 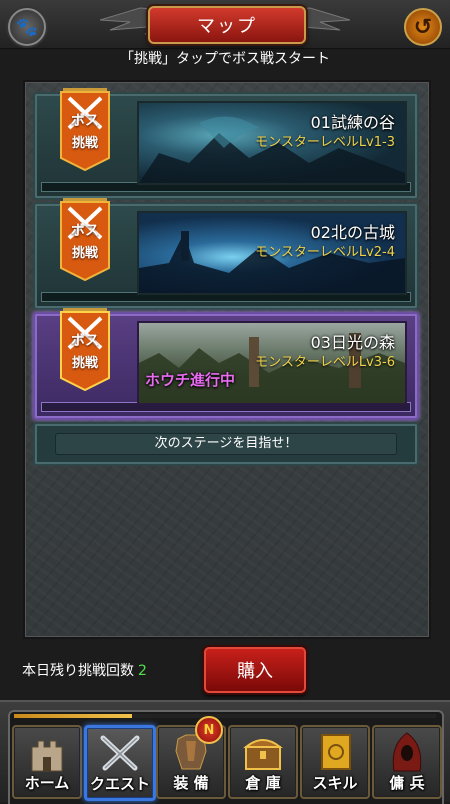 What do you see at coordinates (47, 783) in the screenshot?
I see `nav-label: ホーム` at bounding box center [47, 783].